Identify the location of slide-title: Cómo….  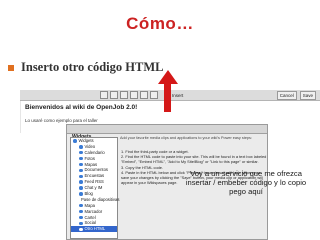
(160, 23).